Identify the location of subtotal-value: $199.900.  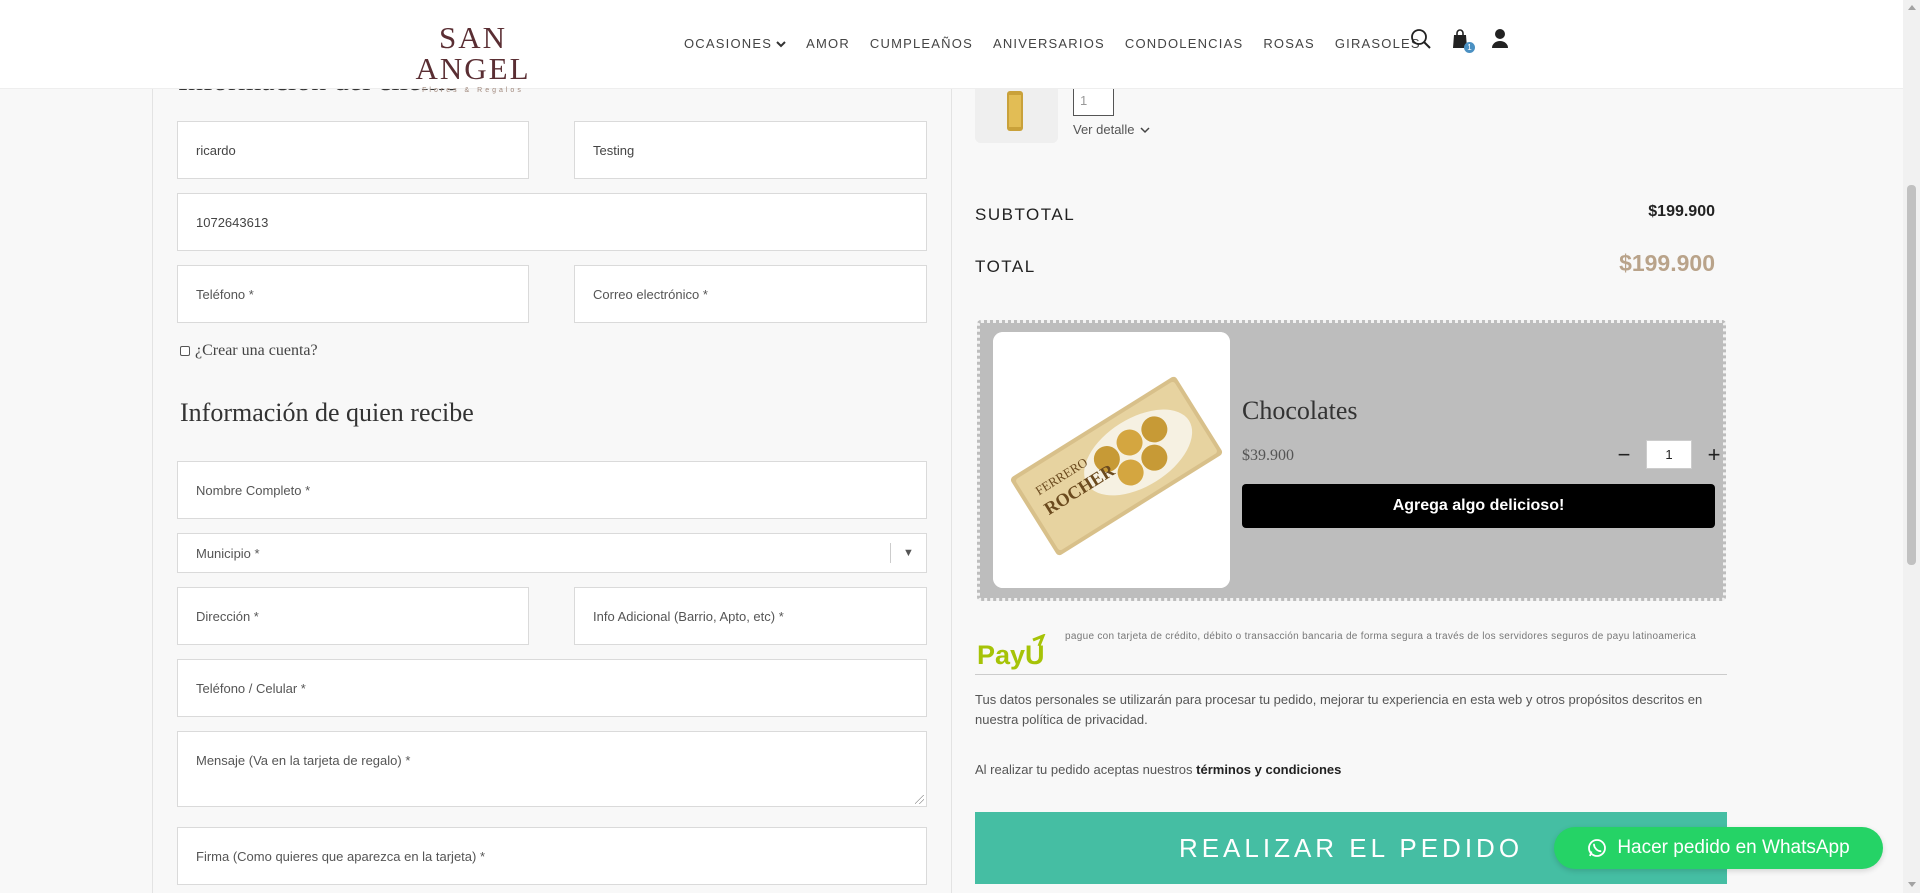
(1681, 211).